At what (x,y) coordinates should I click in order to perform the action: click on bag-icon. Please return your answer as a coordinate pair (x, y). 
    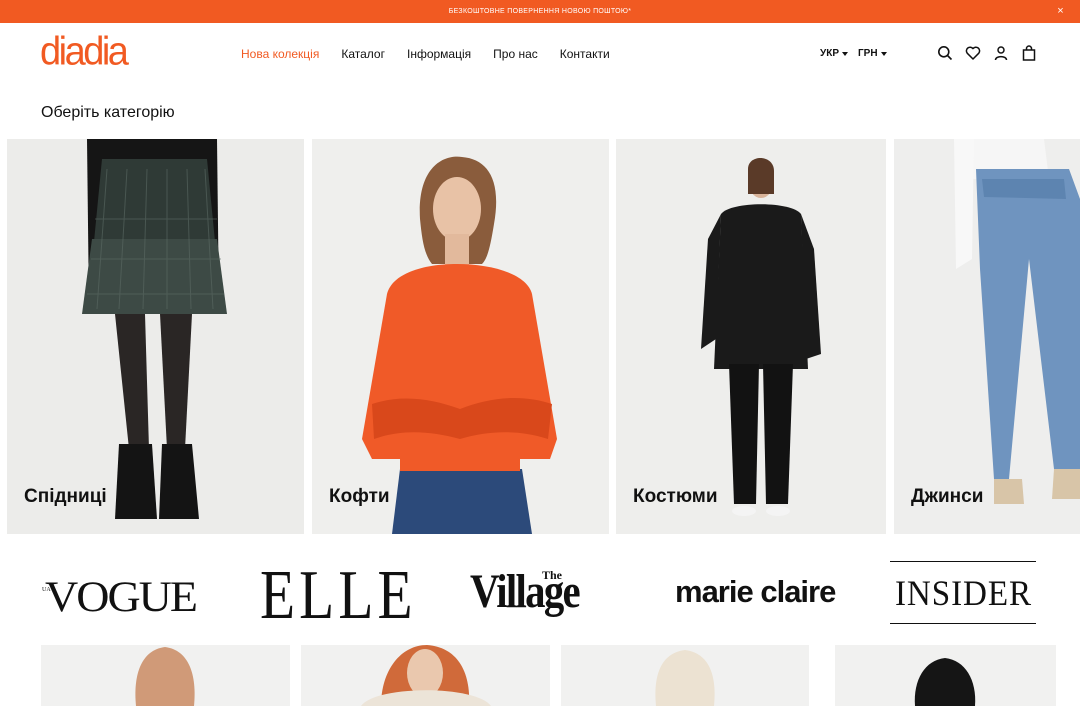
    Looking at the image, I should click on (1029, 53).